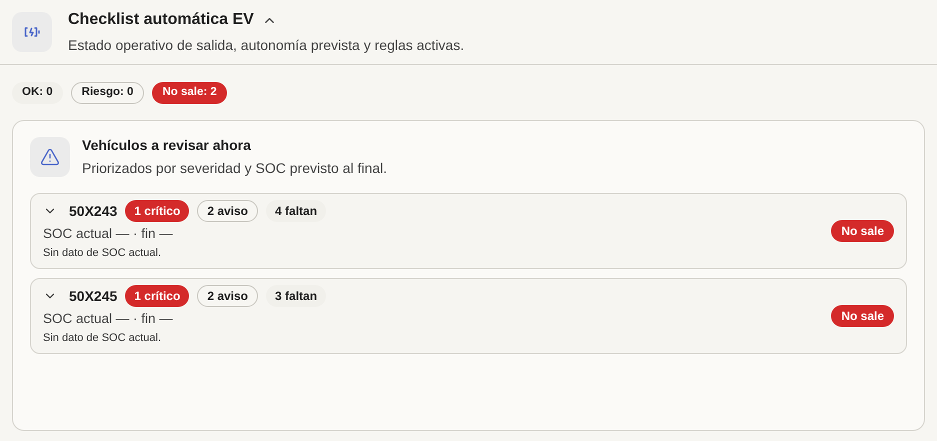 The width and height of the screenshot is (937, 441). Describe the element at coordinates (266, 45) in the screenshot. I see `section-subtitle: Estado operativo de salida, autonomía prevista y reglas activas.` at that location.